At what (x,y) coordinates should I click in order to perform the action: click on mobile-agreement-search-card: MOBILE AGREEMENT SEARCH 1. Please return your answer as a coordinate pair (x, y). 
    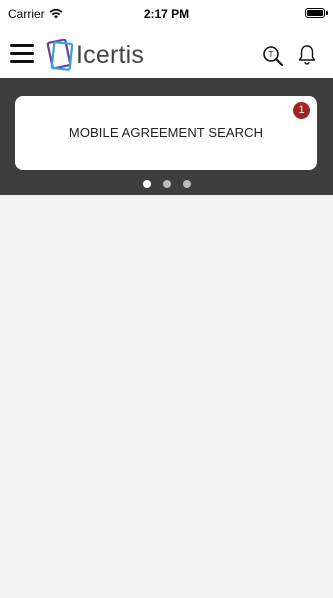
    Looking at the image, I should click on (166, 133).